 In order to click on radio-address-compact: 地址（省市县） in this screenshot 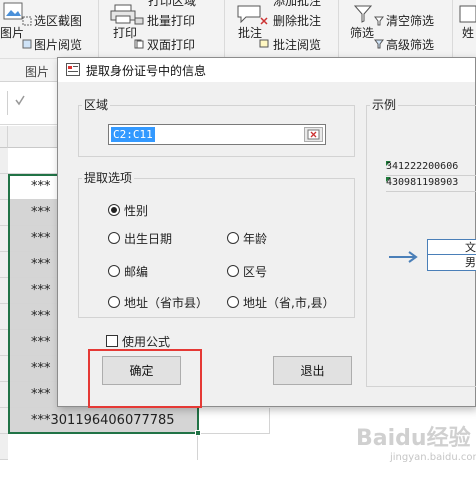, I will do `click(158, 302)`.